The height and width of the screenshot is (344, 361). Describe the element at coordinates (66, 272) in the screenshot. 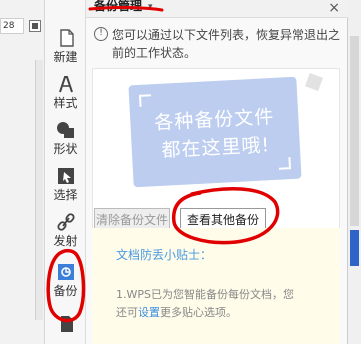

I see `backup-icon` at that location.